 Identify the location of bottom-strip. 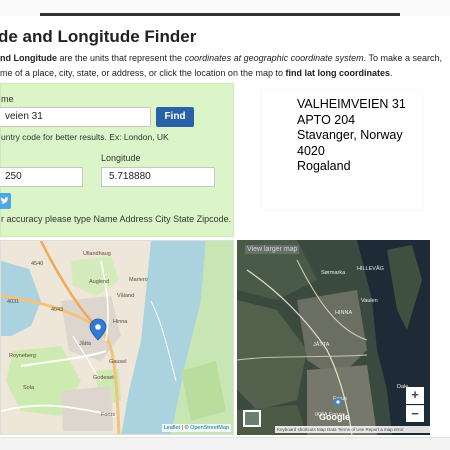
(225, 443).